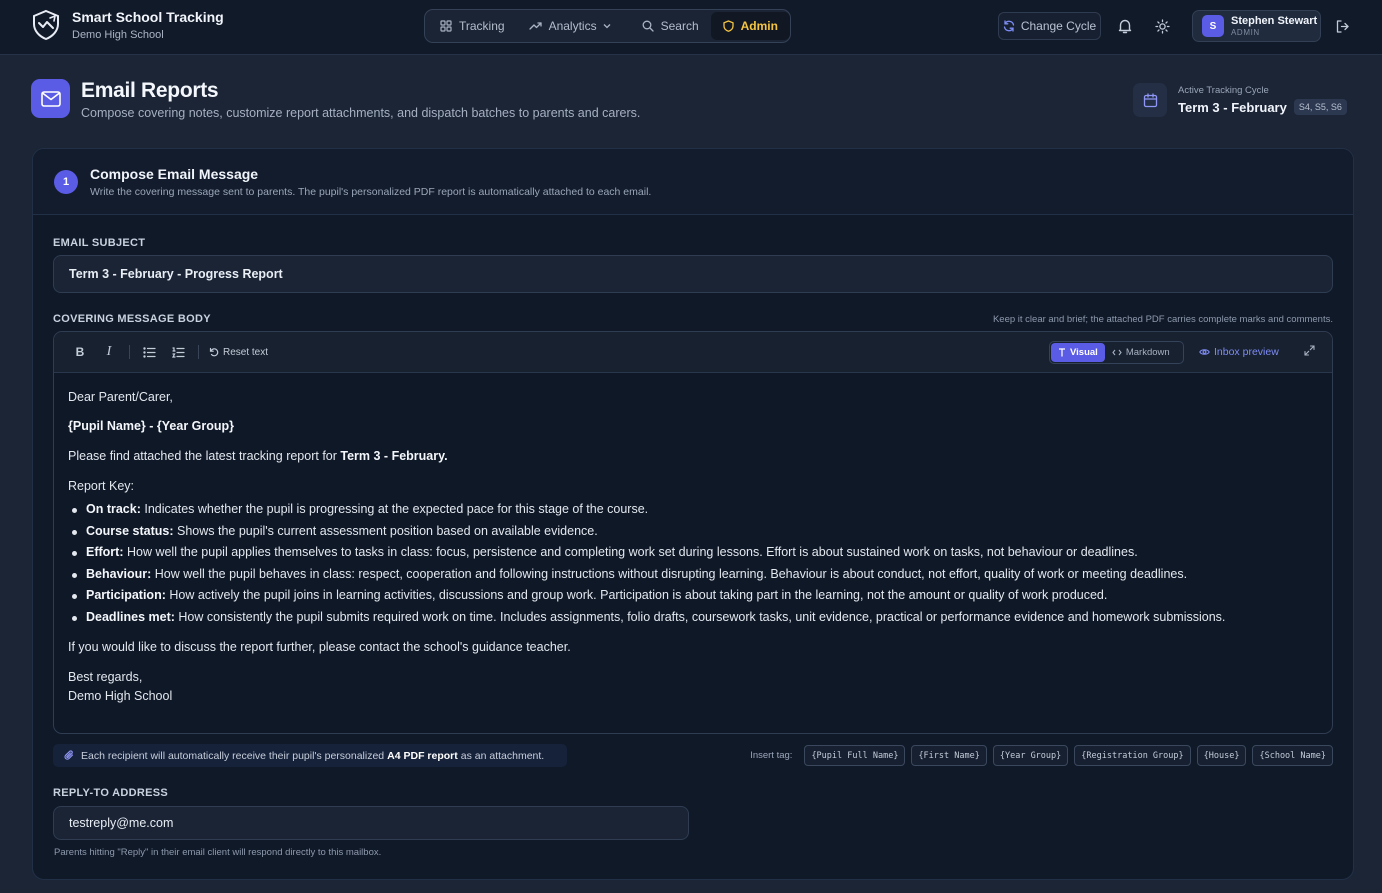  Describe the element at coordinates (113, 509) in the screenshot. I see `key-term: On track:` at that location.